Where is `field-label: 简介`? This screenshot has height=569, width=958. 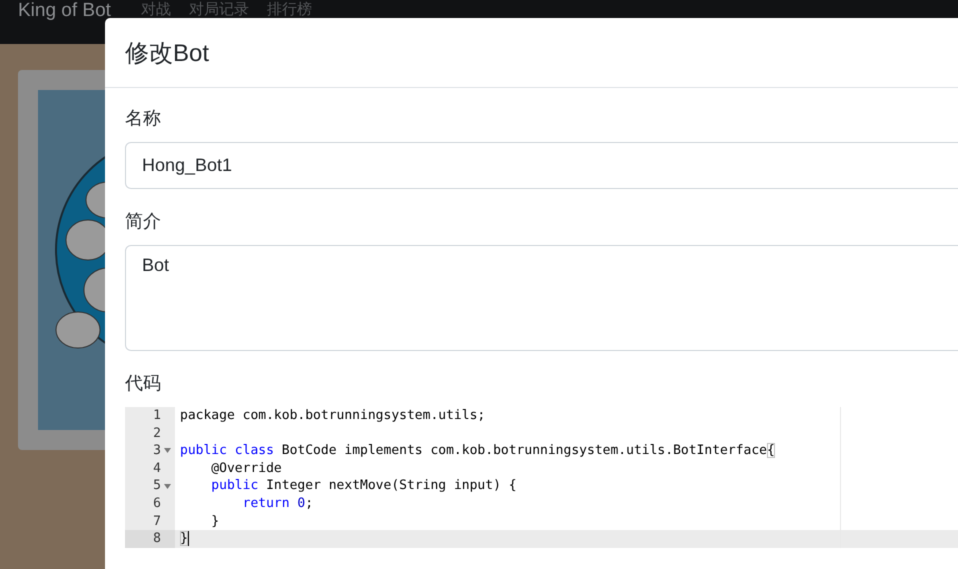 field-label: 简介 is located at coordinates (143, 221).